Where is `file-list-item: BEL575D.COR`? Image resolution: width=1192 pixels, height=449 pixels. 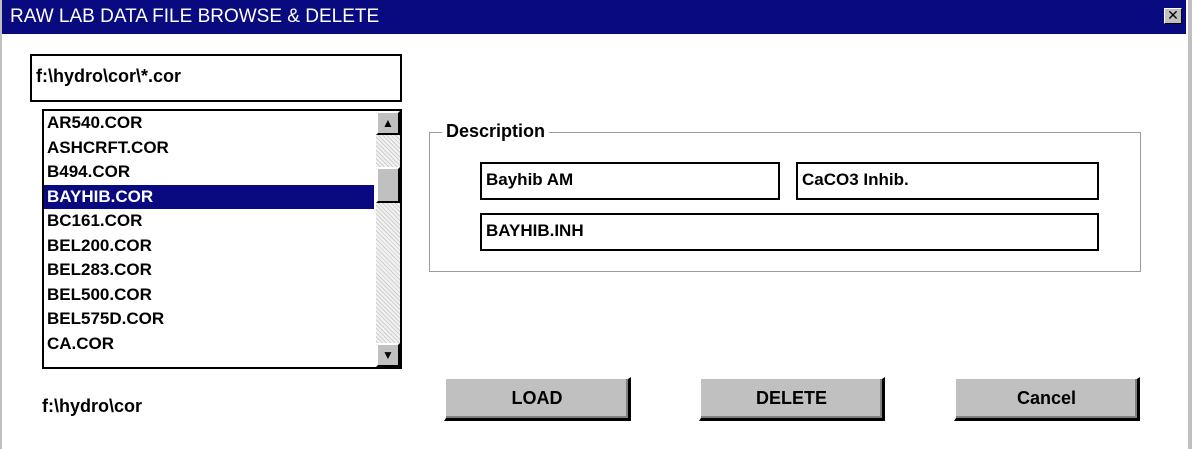 file-list-item: BEL575D.COR is located at coordinates (209, 319).